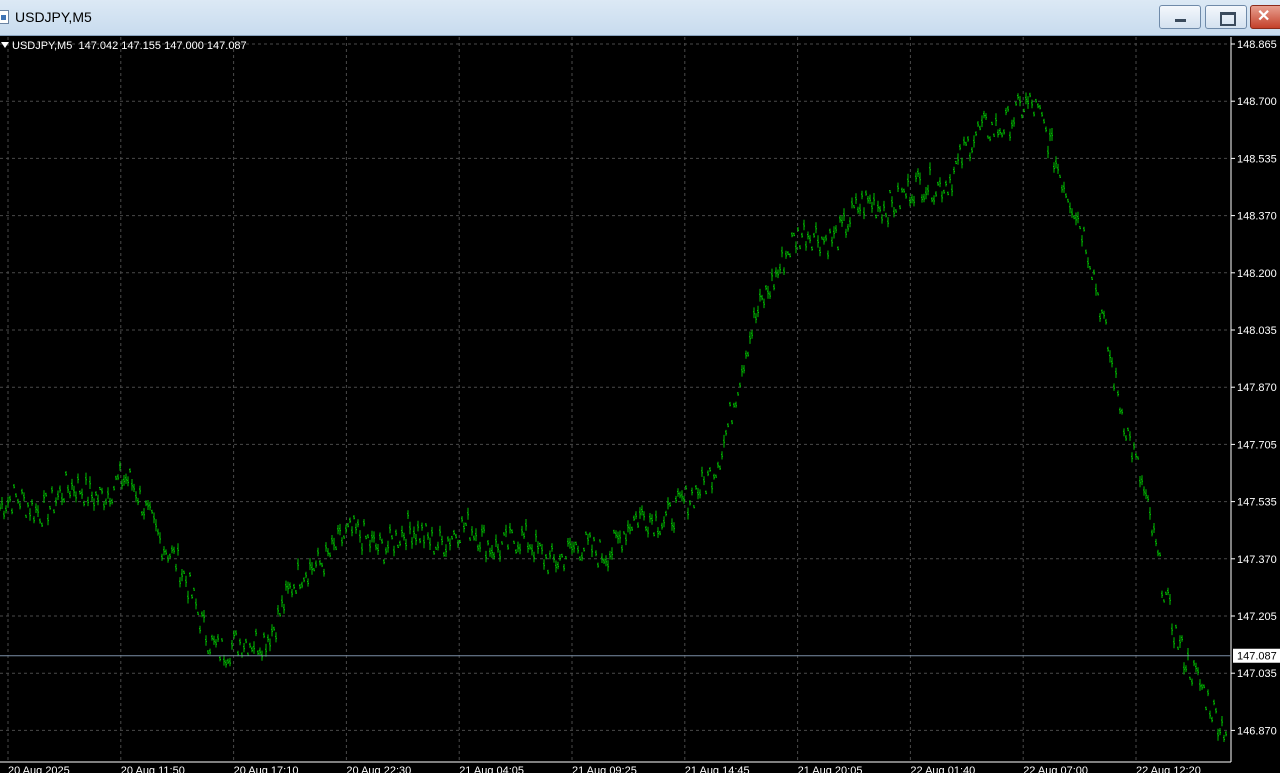 The height and width of the screenshot is (773, 1280). What do you see at coordinates (830, 769) in the screenshot?
I see `x-tick-label: 21 Aug 20:05` at bounding box center [830, 769].